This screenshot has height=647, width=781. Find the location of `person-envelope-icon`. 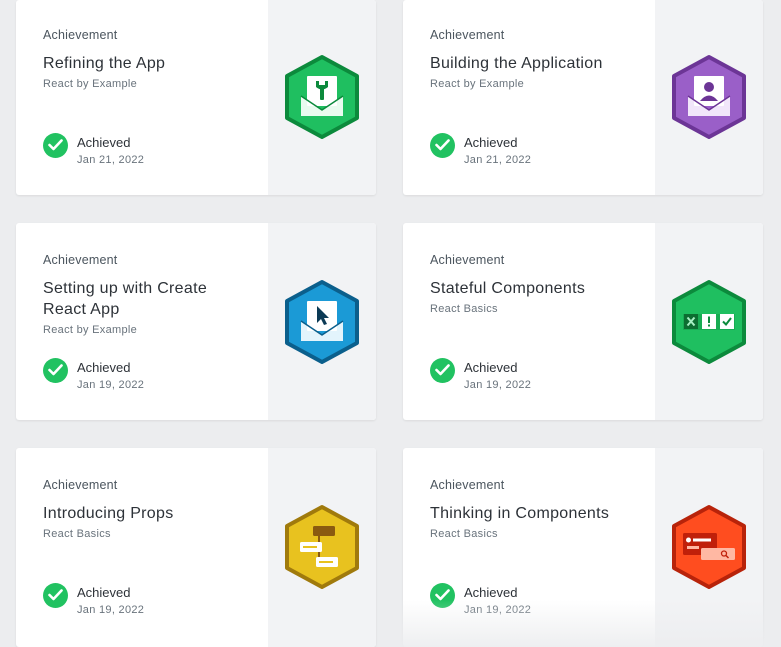

person-envelope-icon is located at coordinates (709, 97).